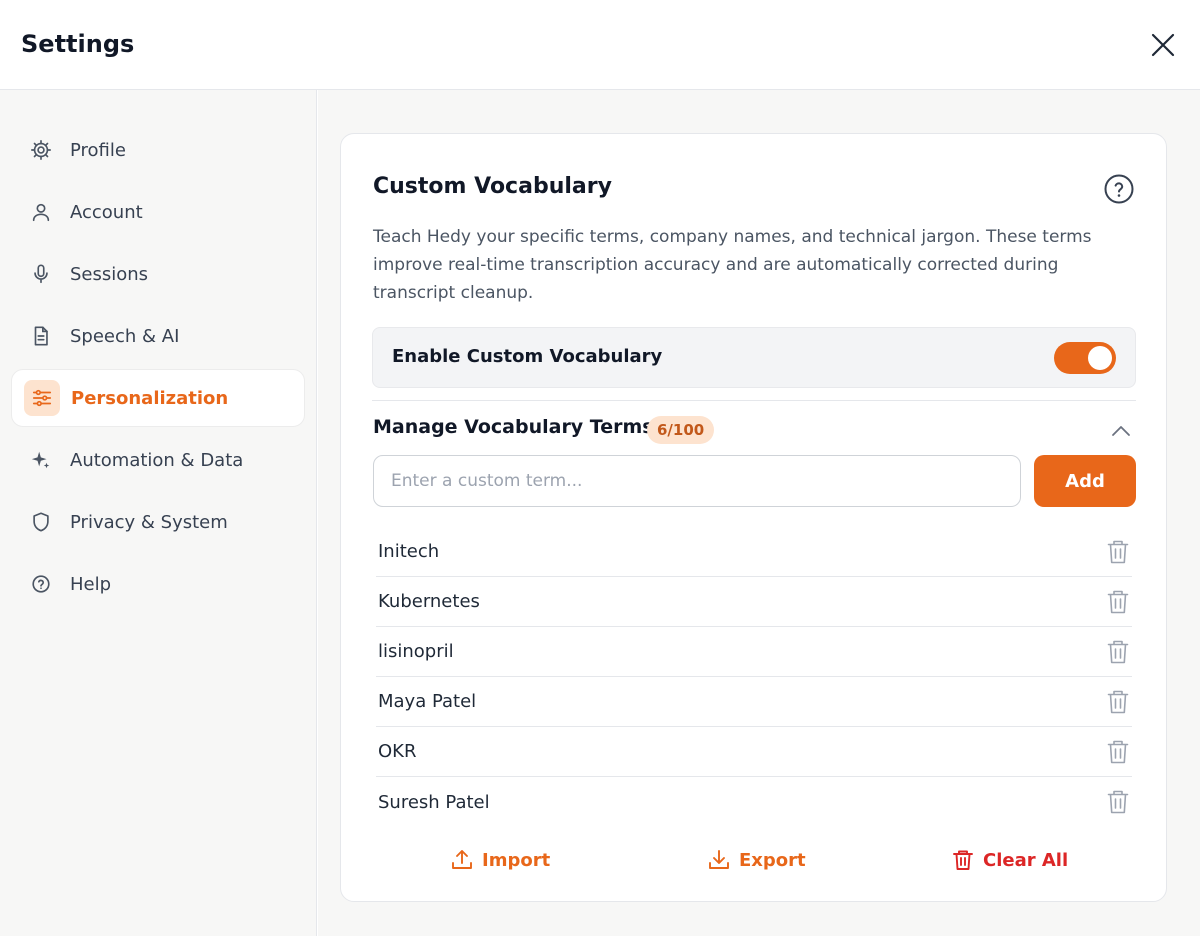 The height and width of the screenshot is (936, 1200). Describe the element at coordinates (754, 652) in the screenshot. I see `term-row: lisinopril` at that location.